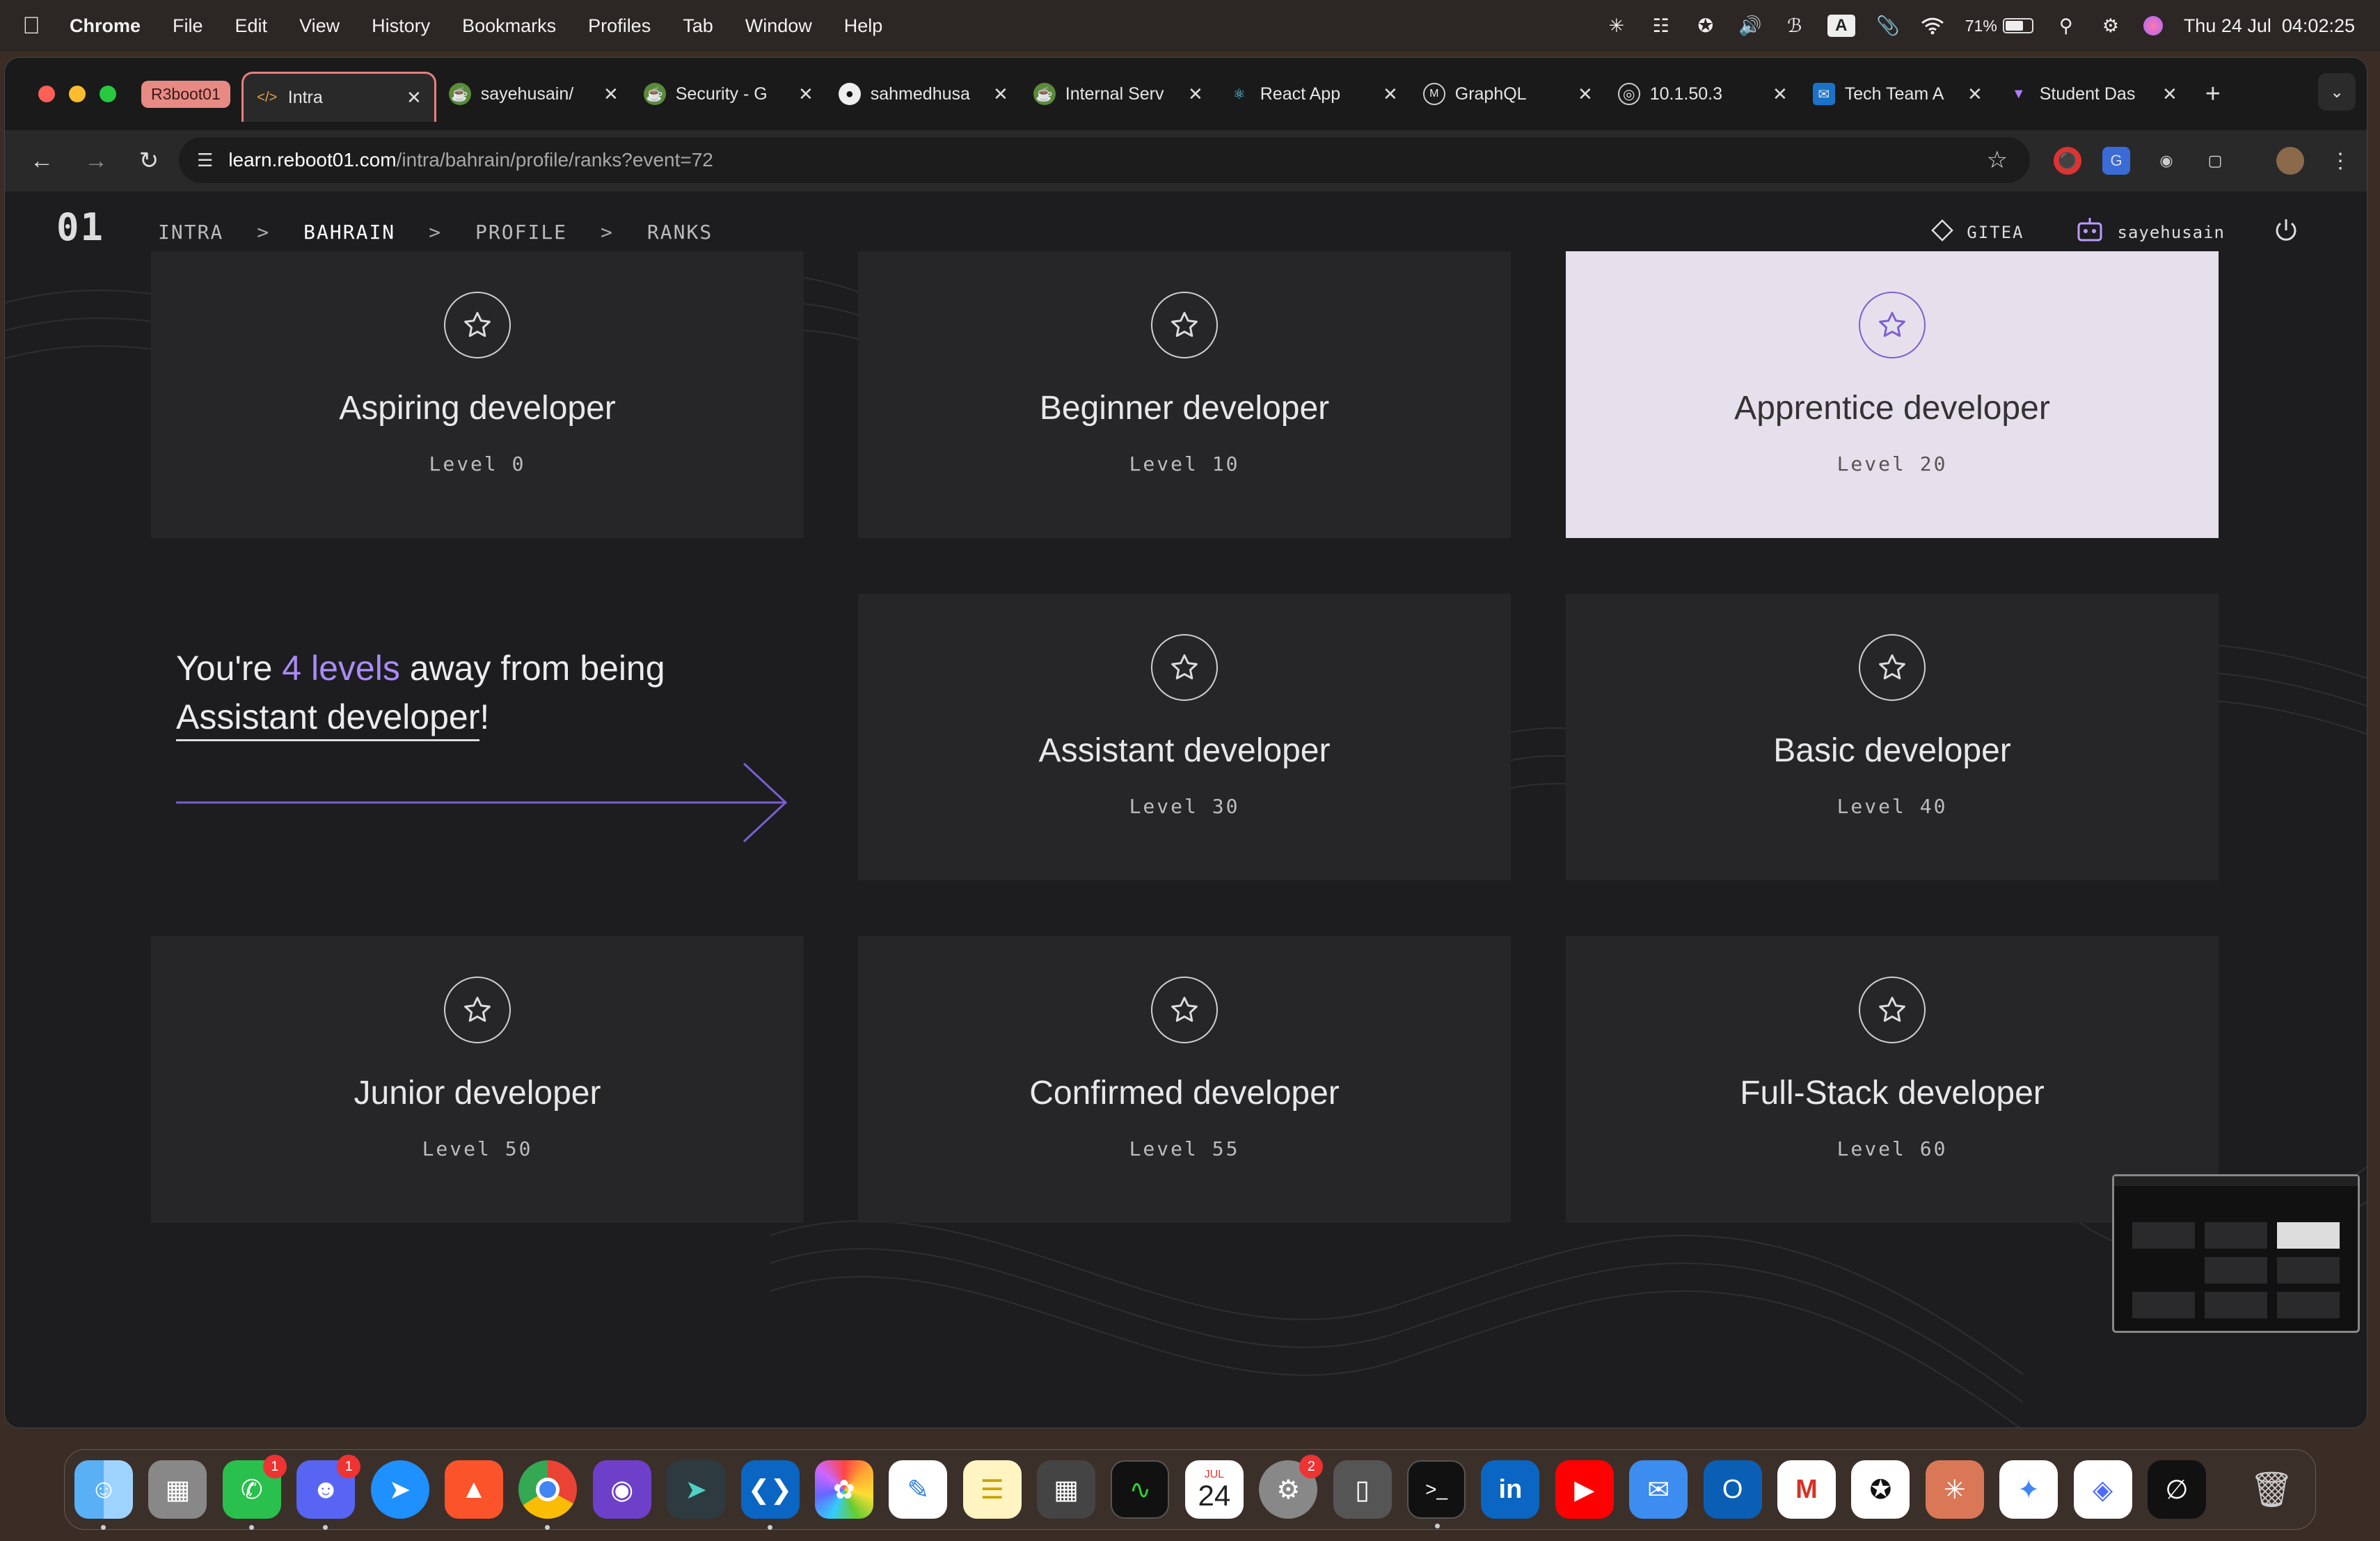  What do you see at coordinates (188, 26) in the screenshot?
I see `menu-file: File` at bounding box center [188, 26].